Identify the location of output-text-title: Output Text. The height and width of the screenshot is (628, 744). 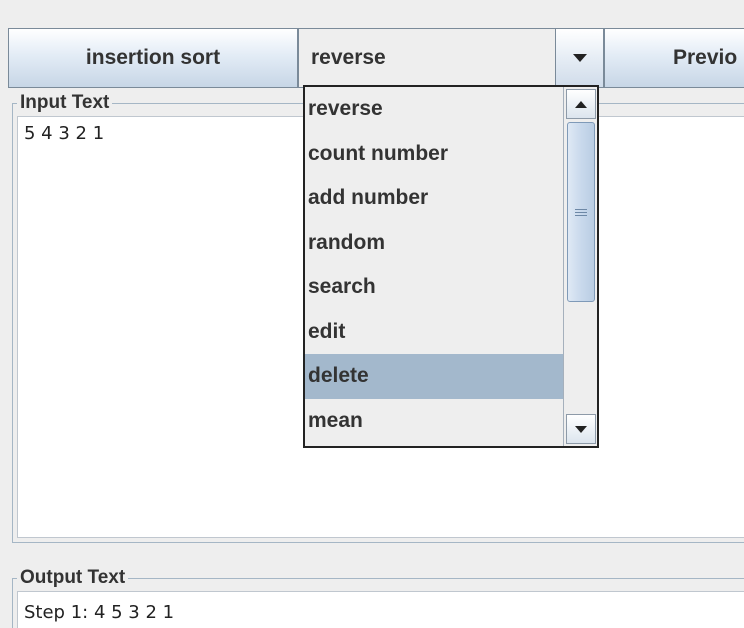
(73, 578).